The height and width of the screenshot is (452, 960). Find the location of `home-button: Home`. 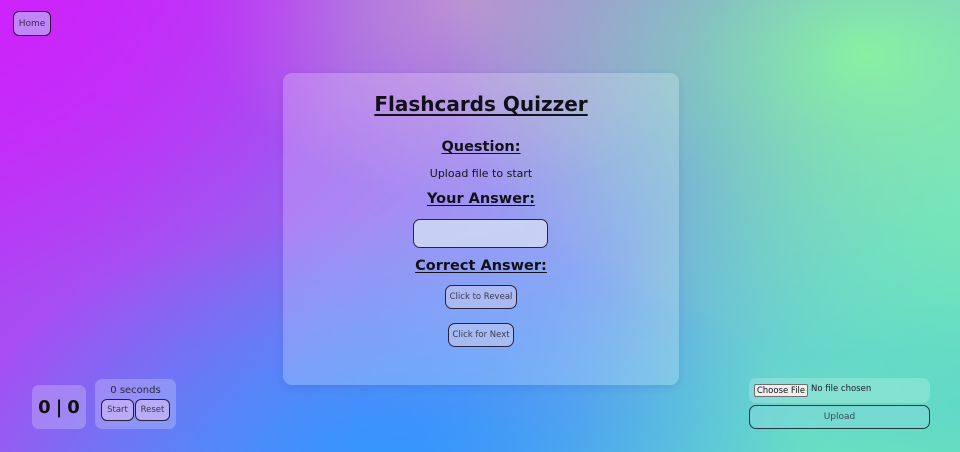

home-button: Home is located at coordinates (32, 23).